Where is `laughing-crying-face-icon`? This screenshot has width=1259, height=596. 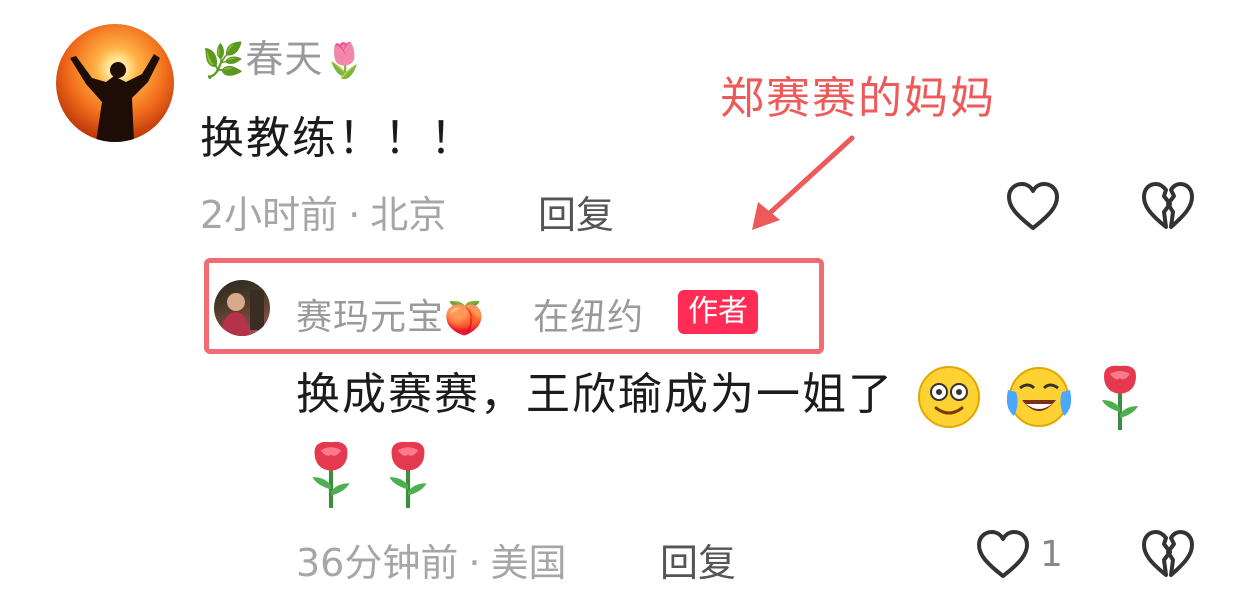 laughing-crying-face-icon is located at coordinates (1039, 397).